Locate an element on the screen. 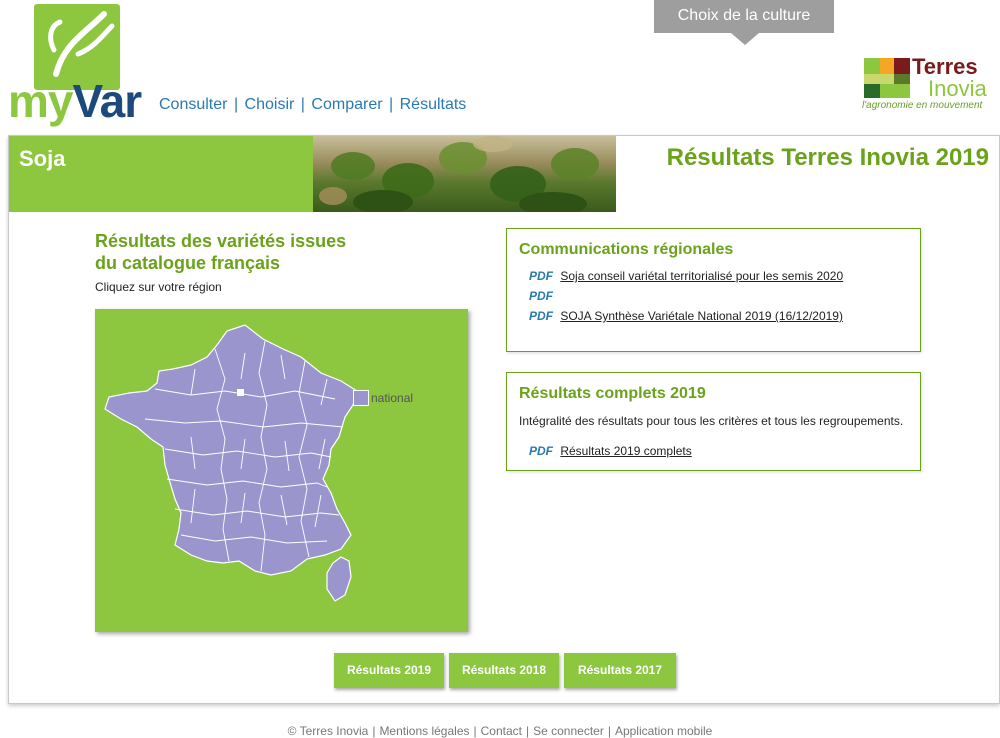 Image resolution: width=1000 pixels, height=738 pixels. terres-inovia-logo: Terres Inovia l'agronomie en mouvement is located at coordinates (930, 86).